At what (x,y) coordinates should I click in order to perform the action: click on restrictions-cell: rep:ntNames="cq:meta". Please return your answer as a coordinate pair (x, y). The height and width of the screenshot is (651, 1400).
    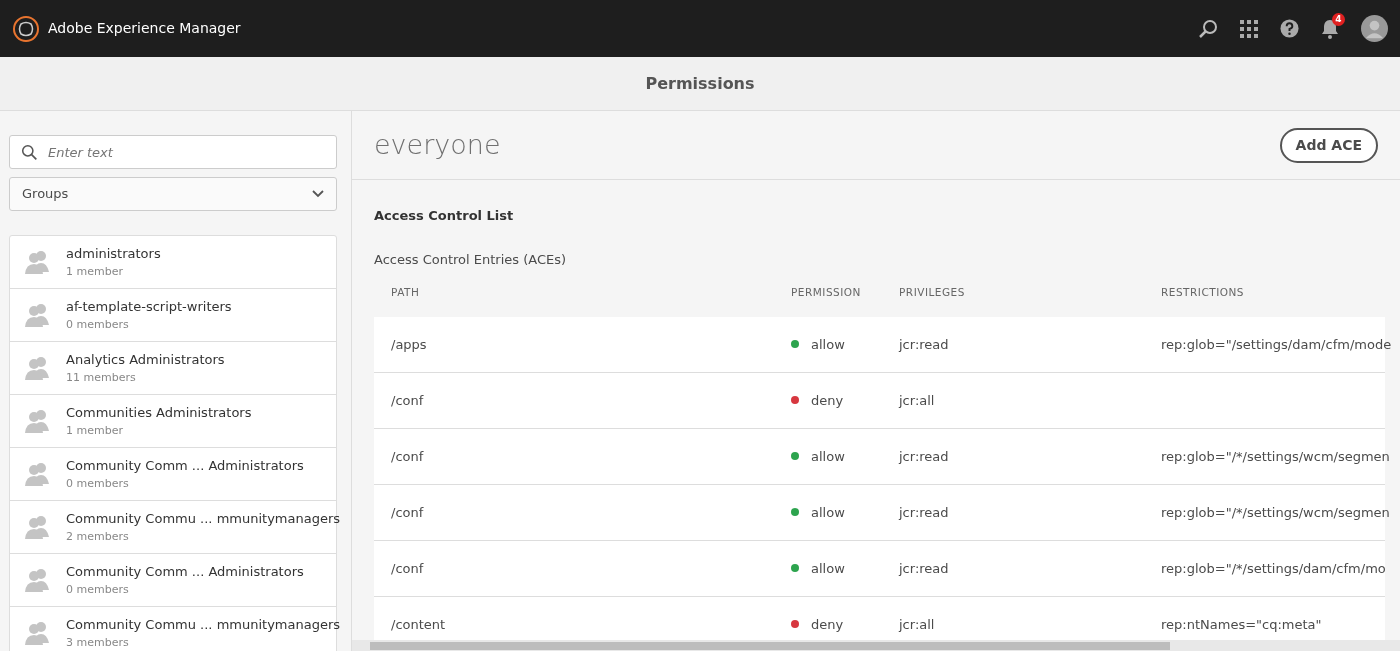
    Looking at the image, I should click on (1241, 624).